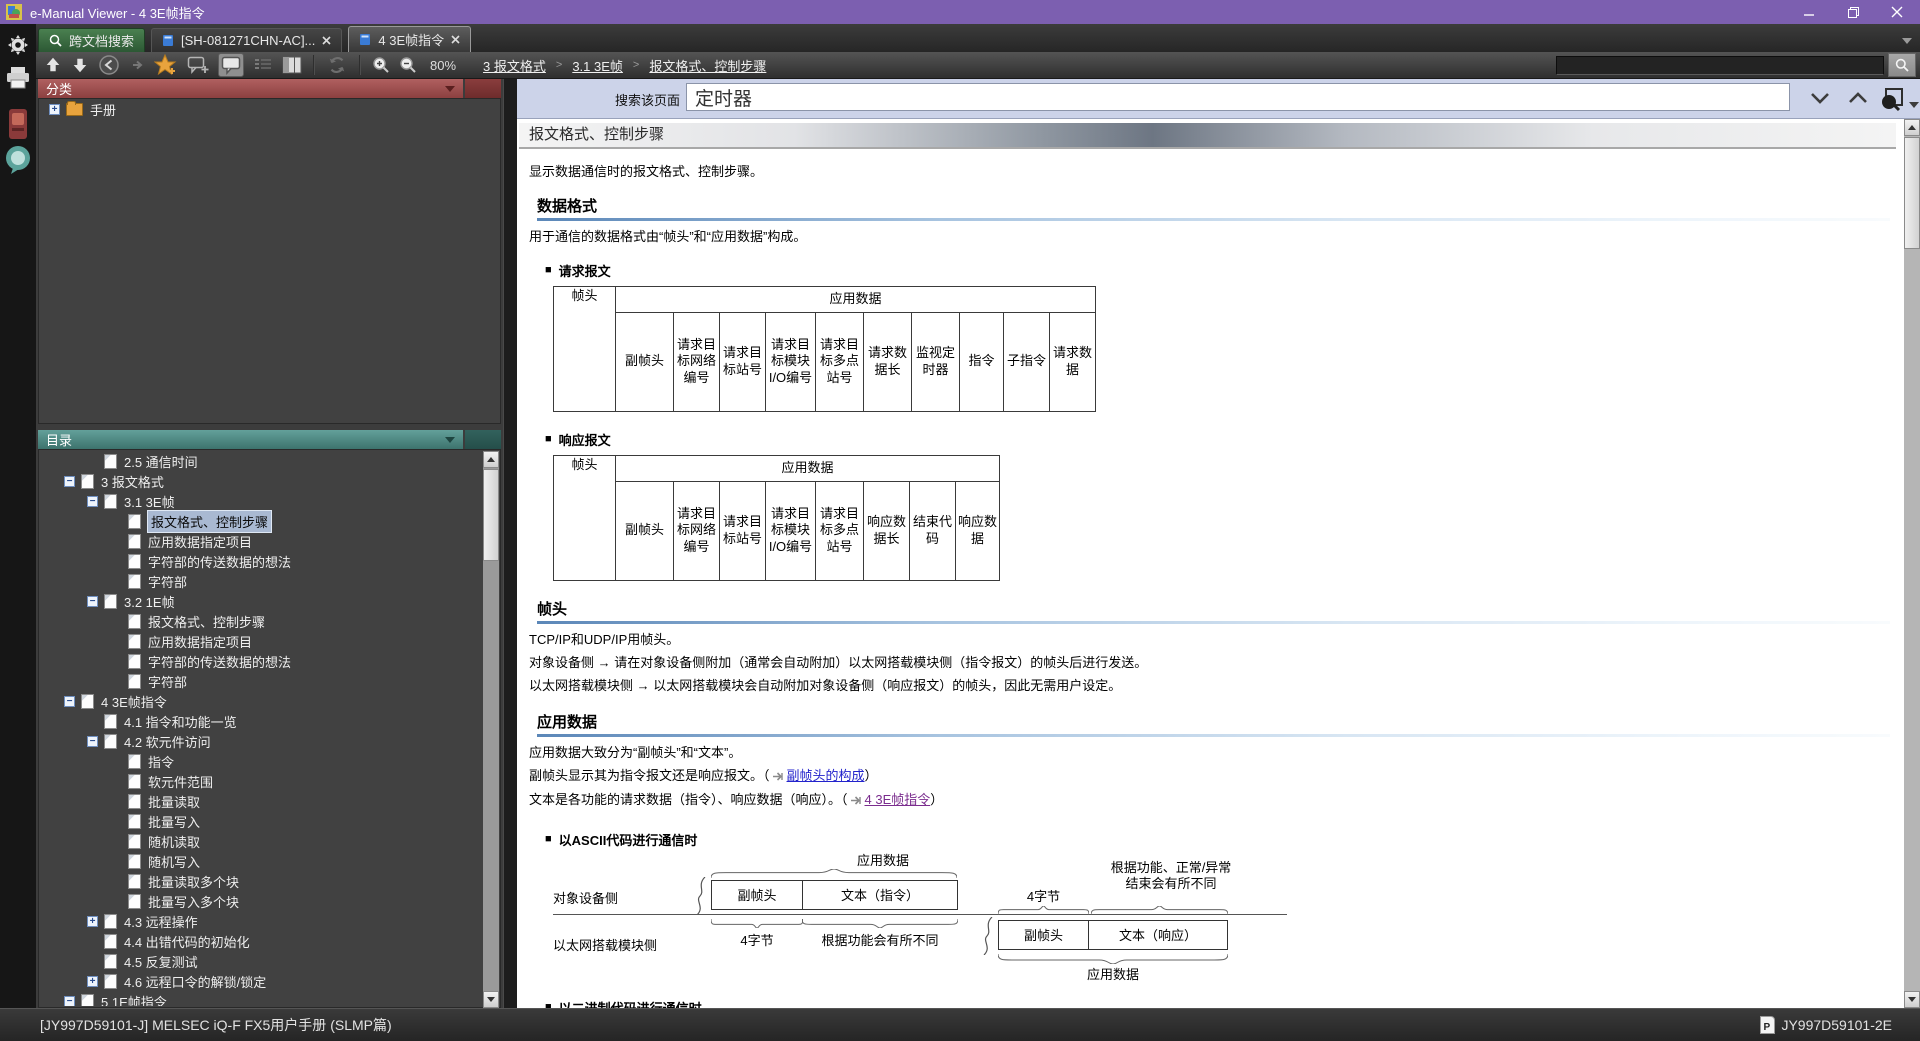  I want to click on restore-button, so click(1853, 12).